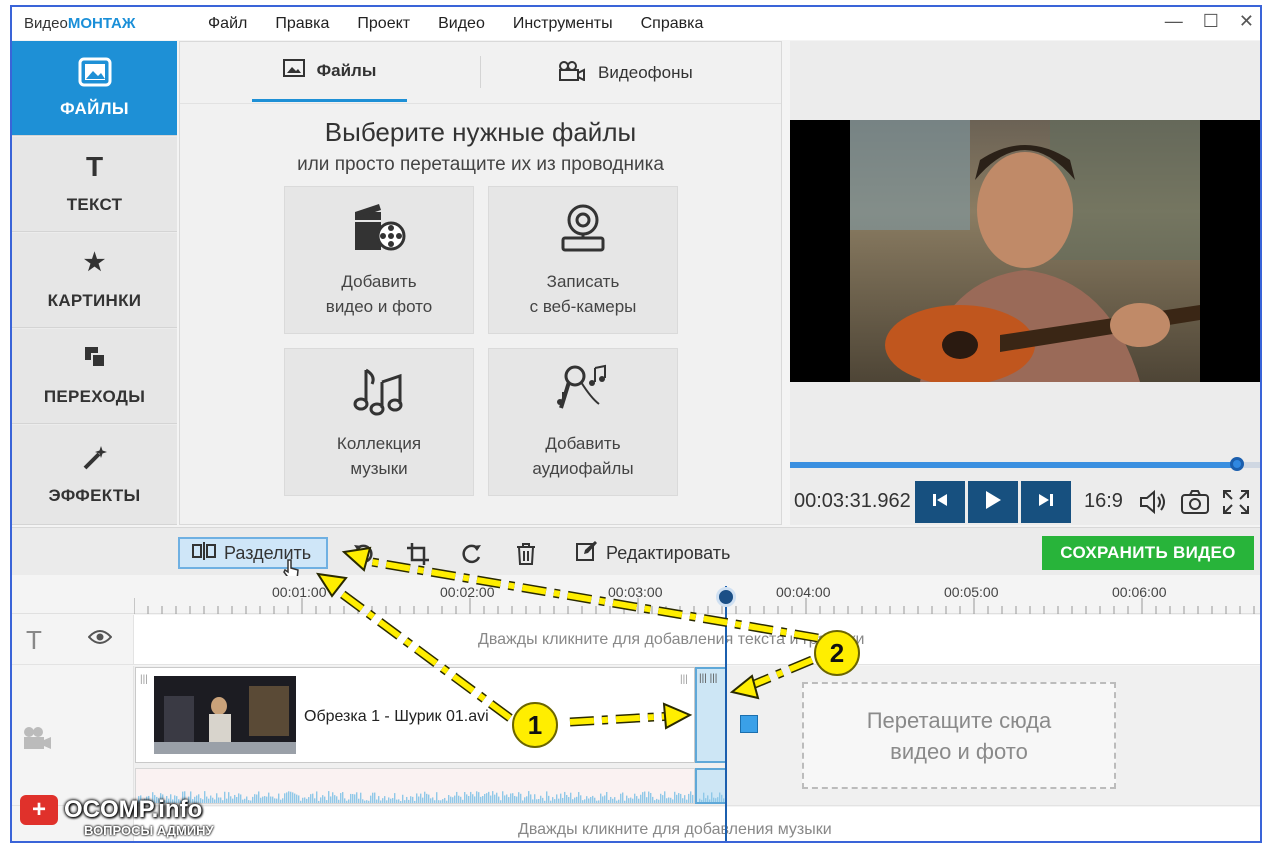  What do you see at coordinates (117, 816) in the screenshot?
I see `watermark: + OCOMP.info ВОПРОСЫ АДМИНУ` at bounding box center [117, 816].